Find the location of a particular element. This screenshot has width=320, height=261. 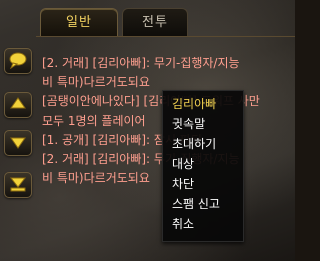

scroll-down-button is located at coordinates (18, 143).